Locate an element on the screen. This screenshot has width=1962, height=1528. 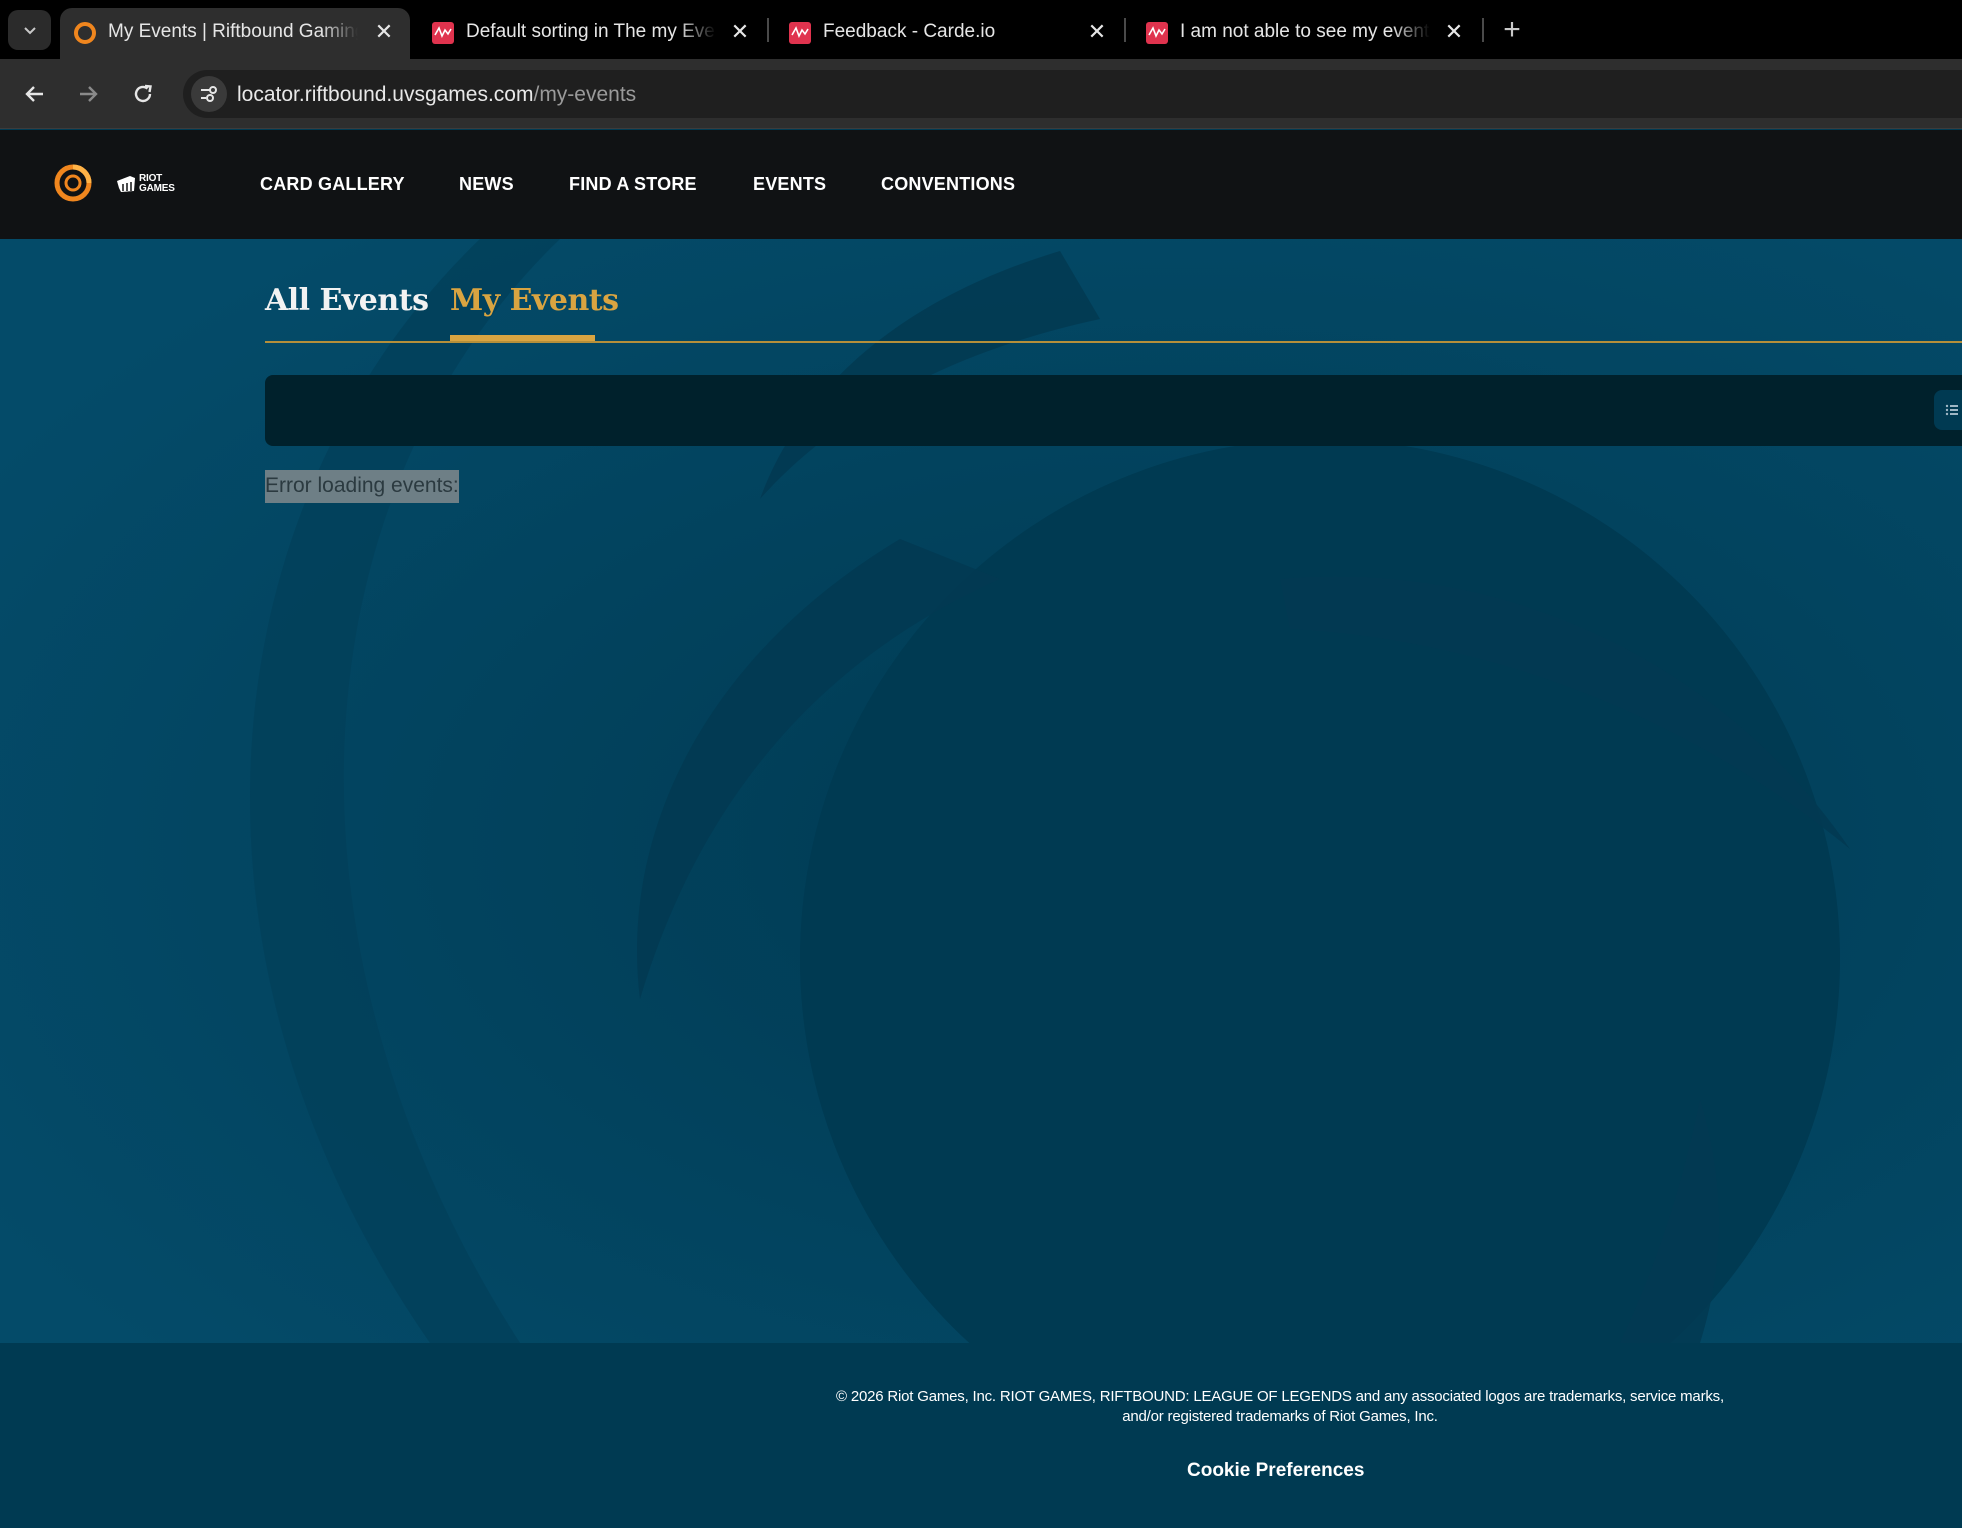
chevron-down-icon is located at coordinates (29, 31).